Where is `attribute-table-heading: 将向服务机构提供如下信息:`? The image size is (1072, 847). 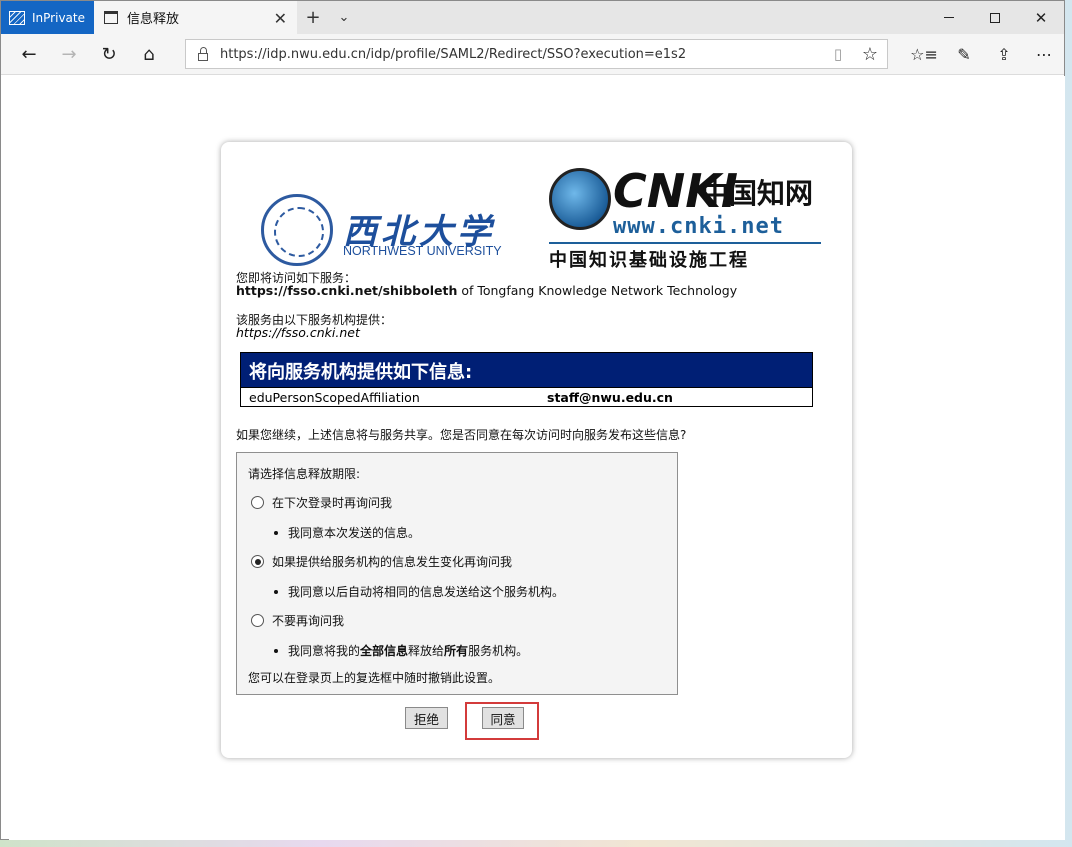
attribute-table-heading: 将向服务机构提供如下信息: is located at coordinates (526, 370).